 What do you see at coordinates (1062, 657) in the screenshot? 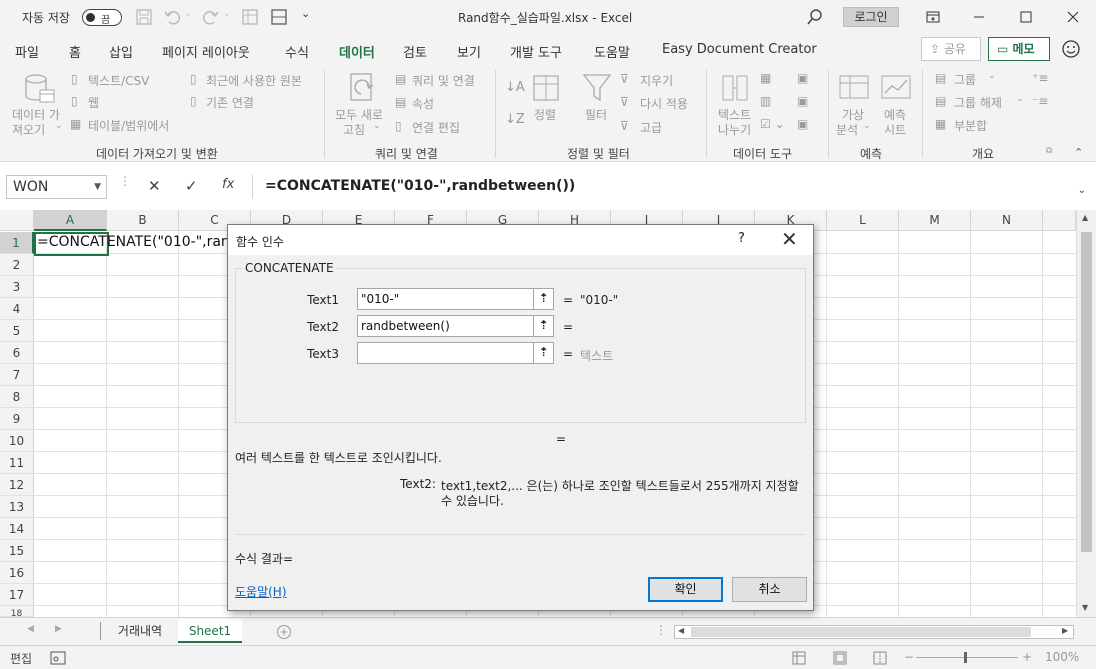
I see `zoom-level: 100%` at bounding box center [1062, 657].